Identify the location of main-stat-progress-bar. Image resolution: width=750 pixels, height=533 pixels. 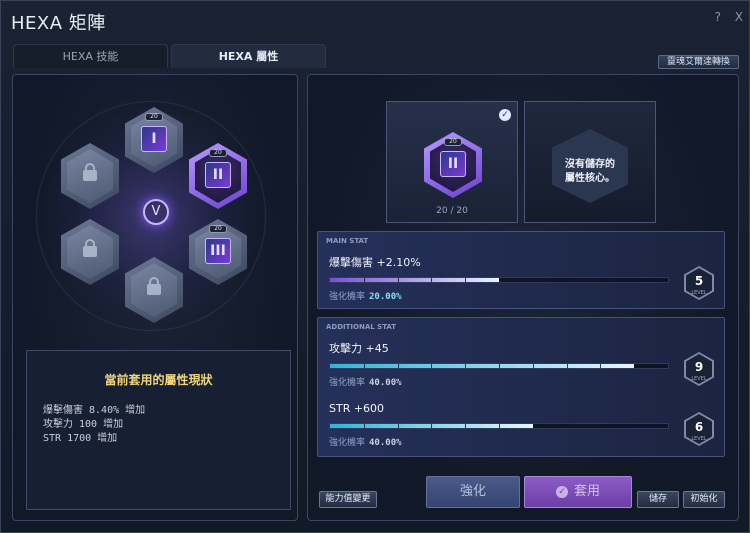
(499, 280).